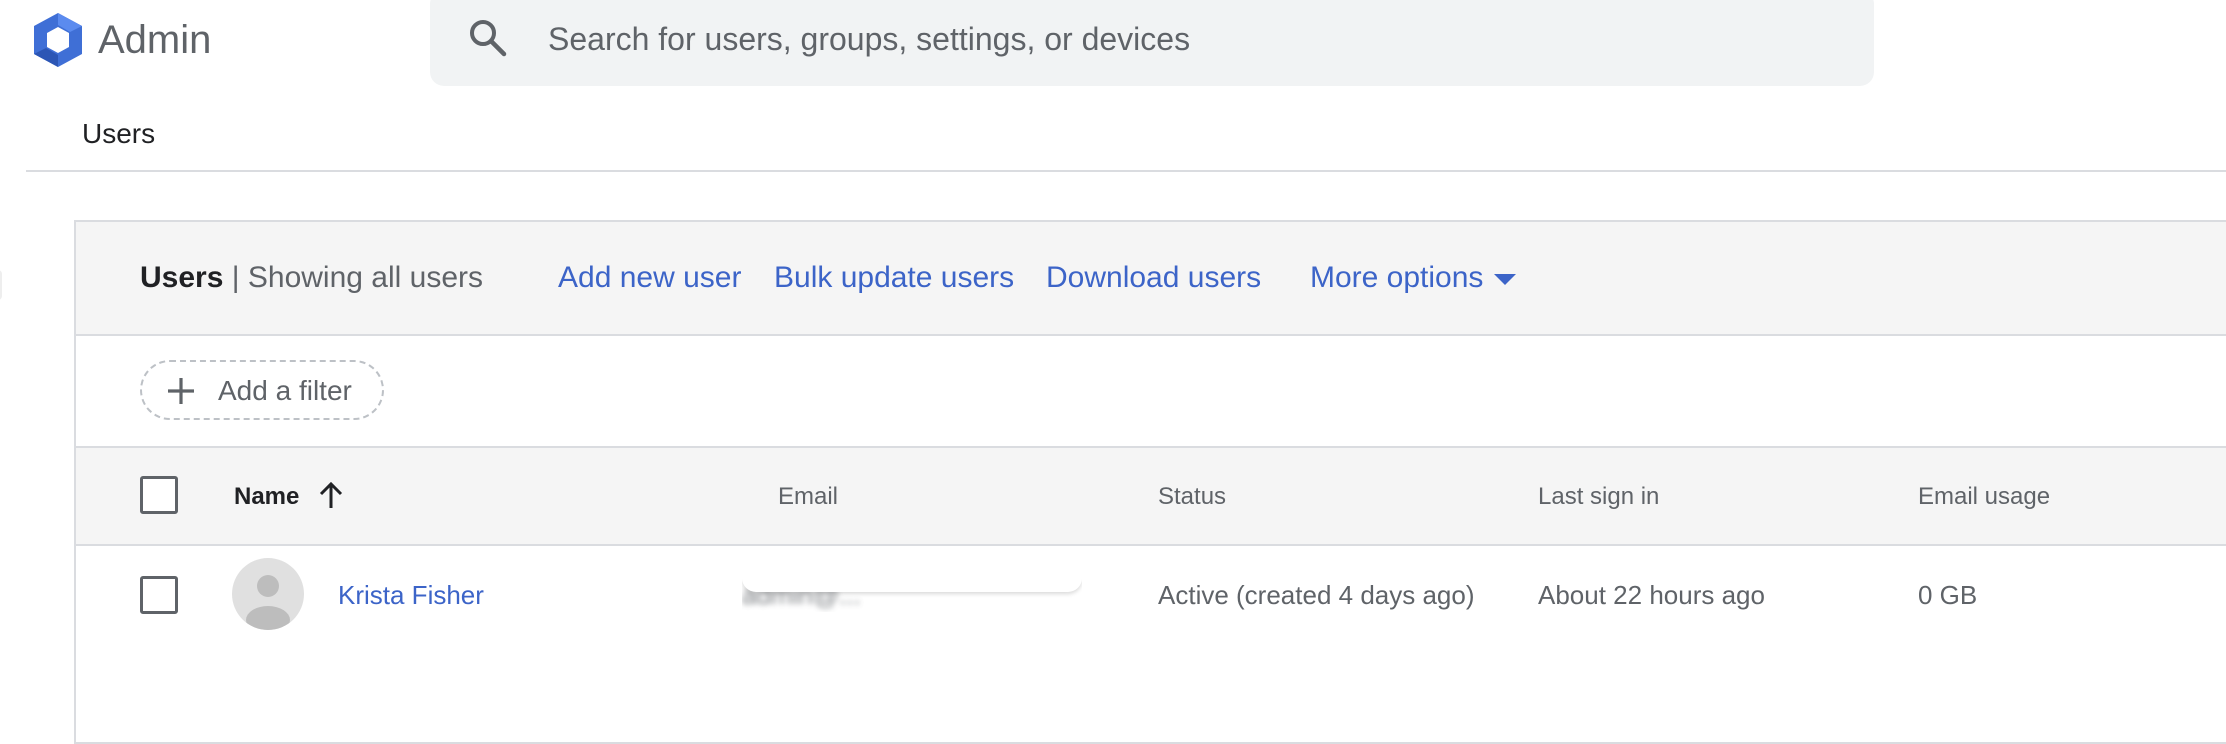 Image resolution: width=2226 pixels, height=744 pixels. I want to click on arrow-up-icon, so click(331, 496).